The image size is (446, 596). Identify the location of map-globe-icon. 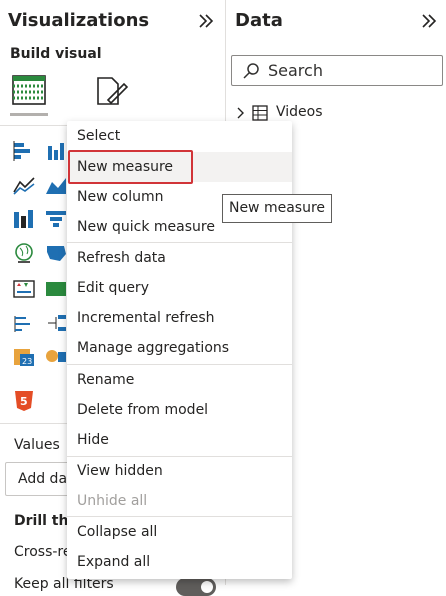
(24, 253).